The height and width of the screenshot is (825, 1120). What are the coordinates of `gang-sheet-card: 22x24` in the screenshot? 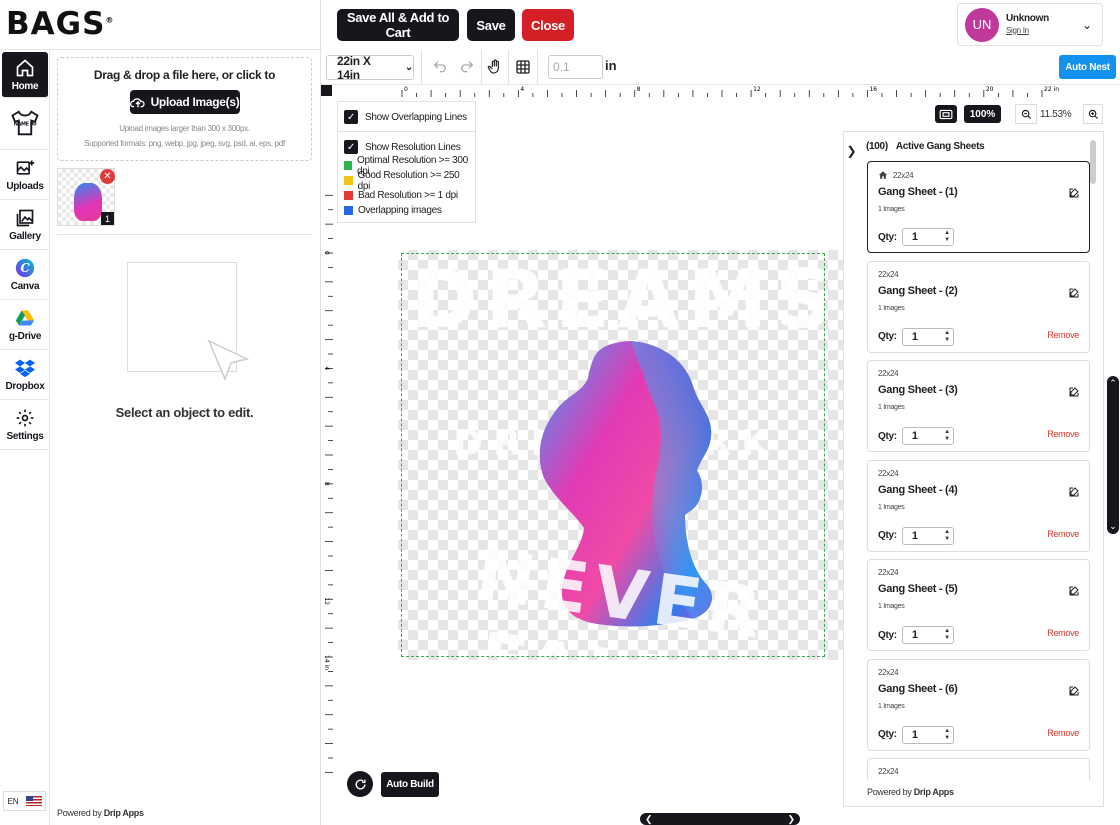 It's located at (978, 769).